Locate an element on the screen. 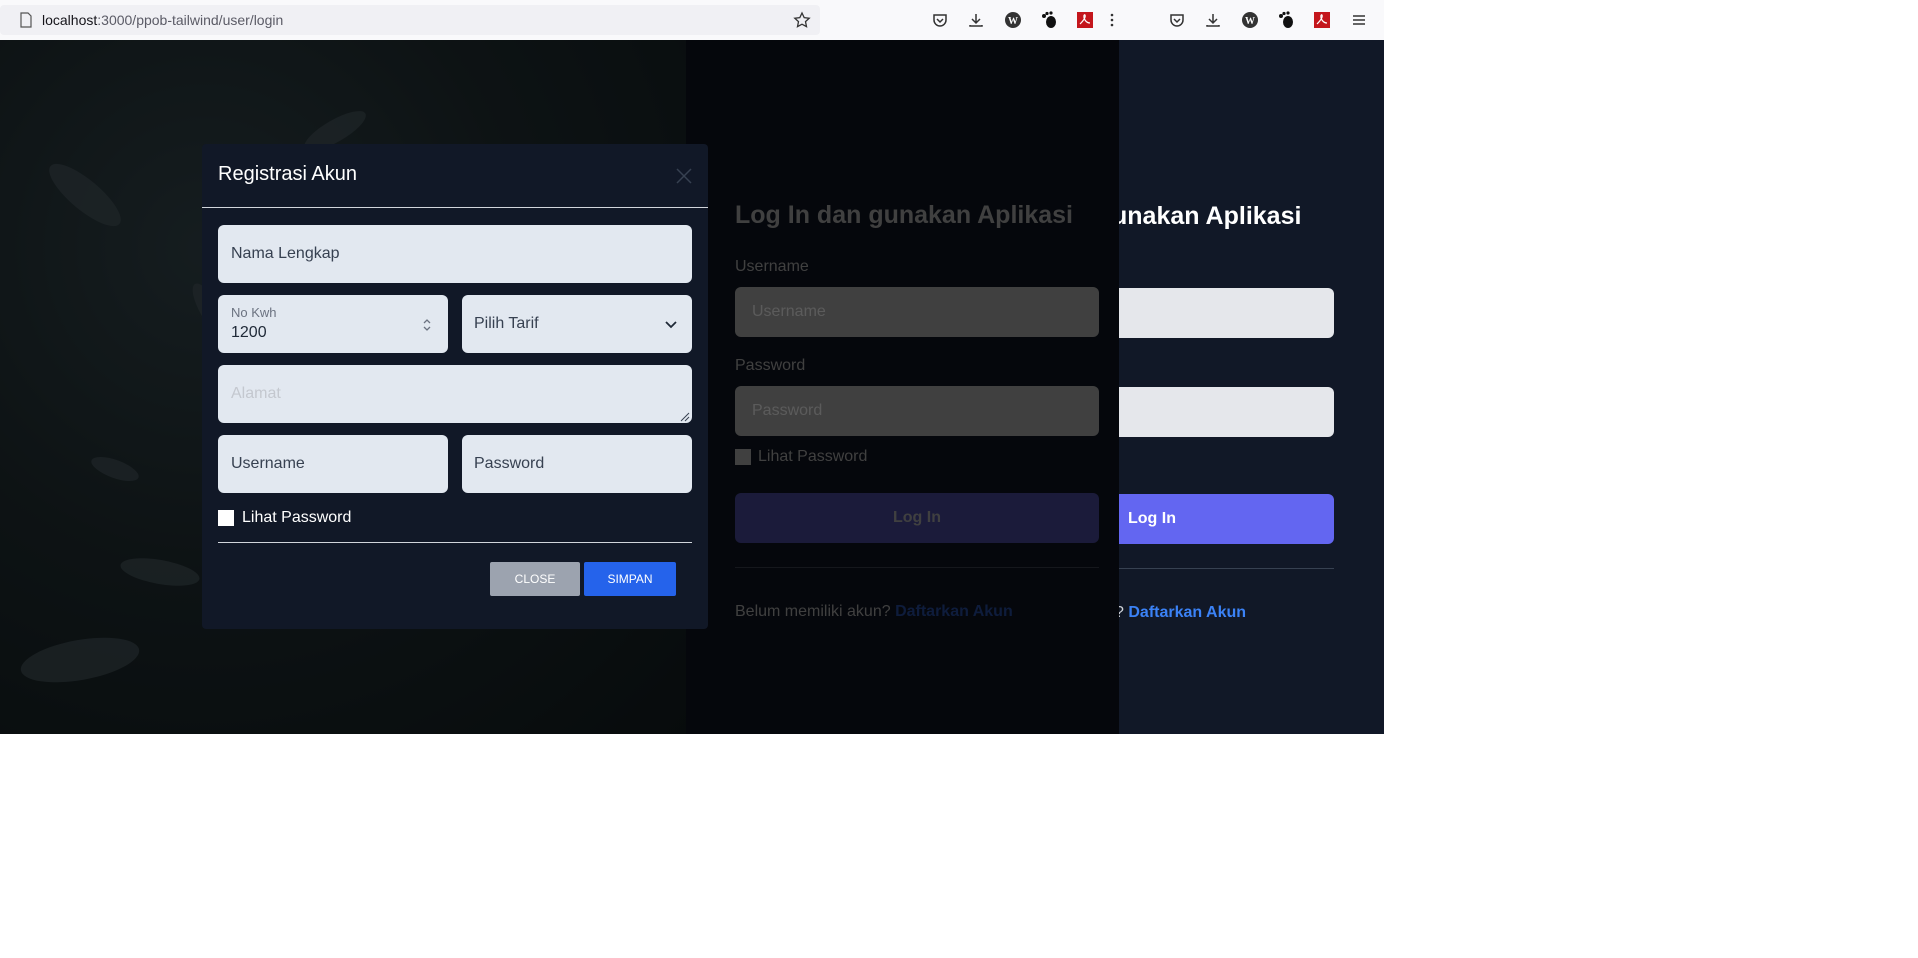 The height and width of the screenshot is (958, 1918). register-password-input: Password is located at coordinates (577, 464).